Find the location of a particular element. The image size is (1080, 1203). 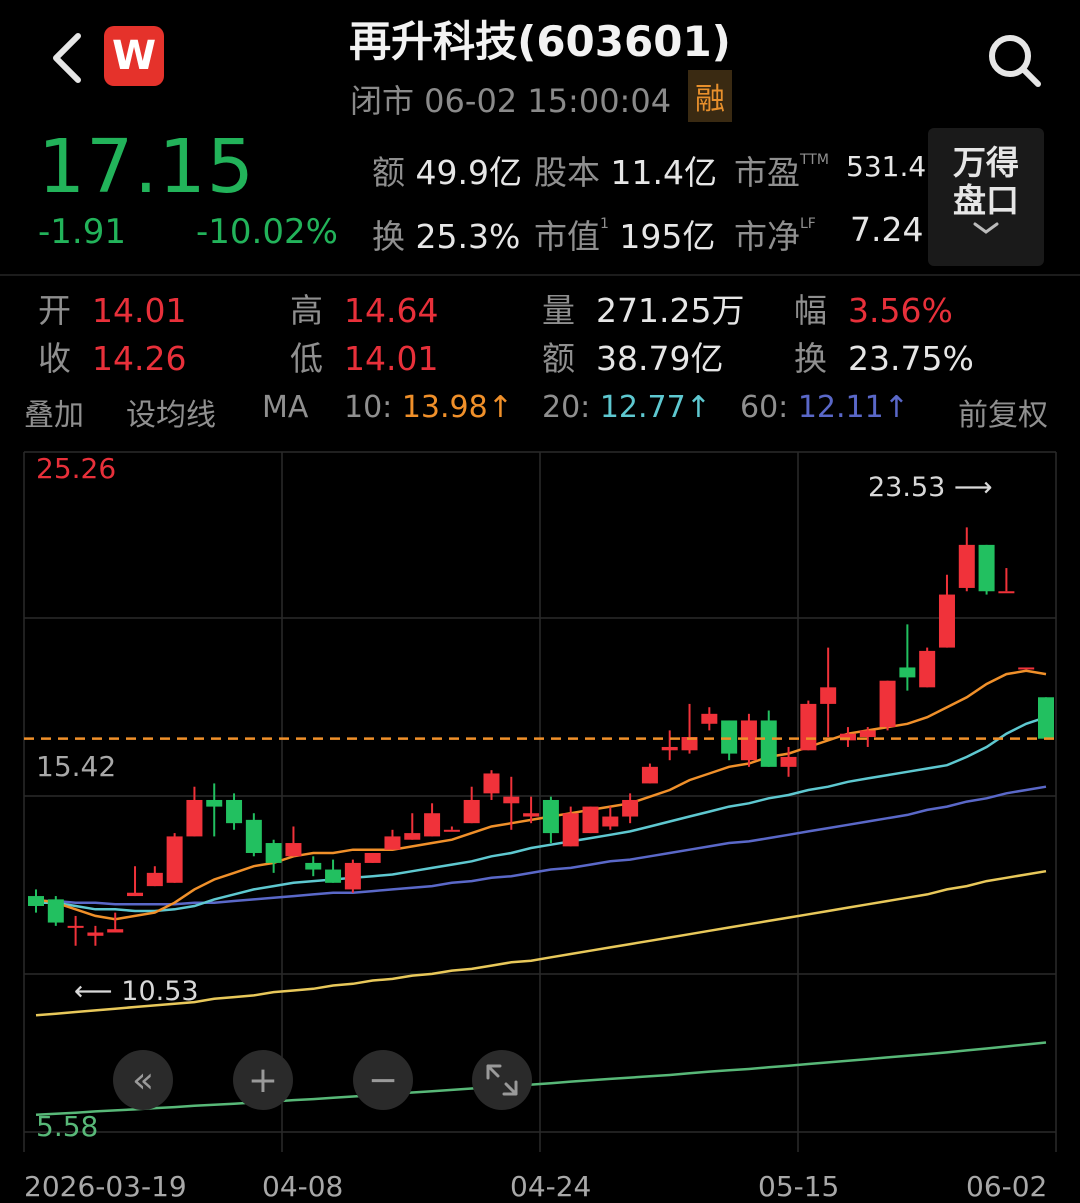

ma250-line is located at coordinates (541, 1078).